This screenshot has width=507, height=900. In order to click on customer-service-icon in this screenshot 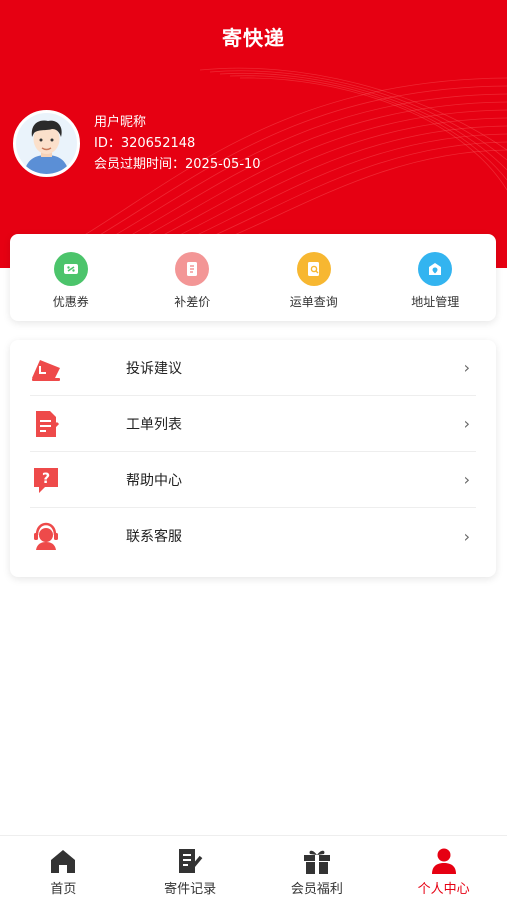, I will do `click(46, 536)`.